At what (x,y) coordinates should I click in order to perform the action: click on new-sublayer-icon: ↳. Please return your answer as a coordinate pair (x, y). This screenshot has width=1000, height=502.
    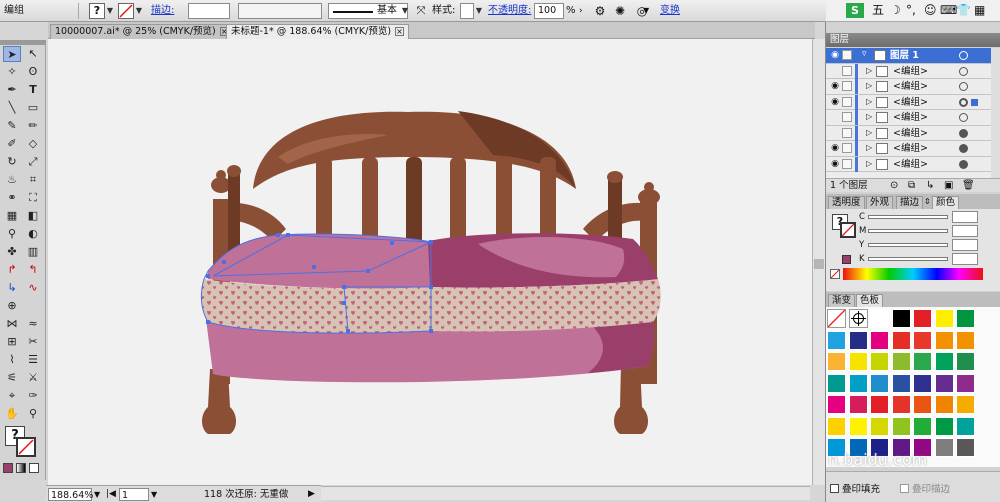
    Looking at the image, I should click on (930, 186).